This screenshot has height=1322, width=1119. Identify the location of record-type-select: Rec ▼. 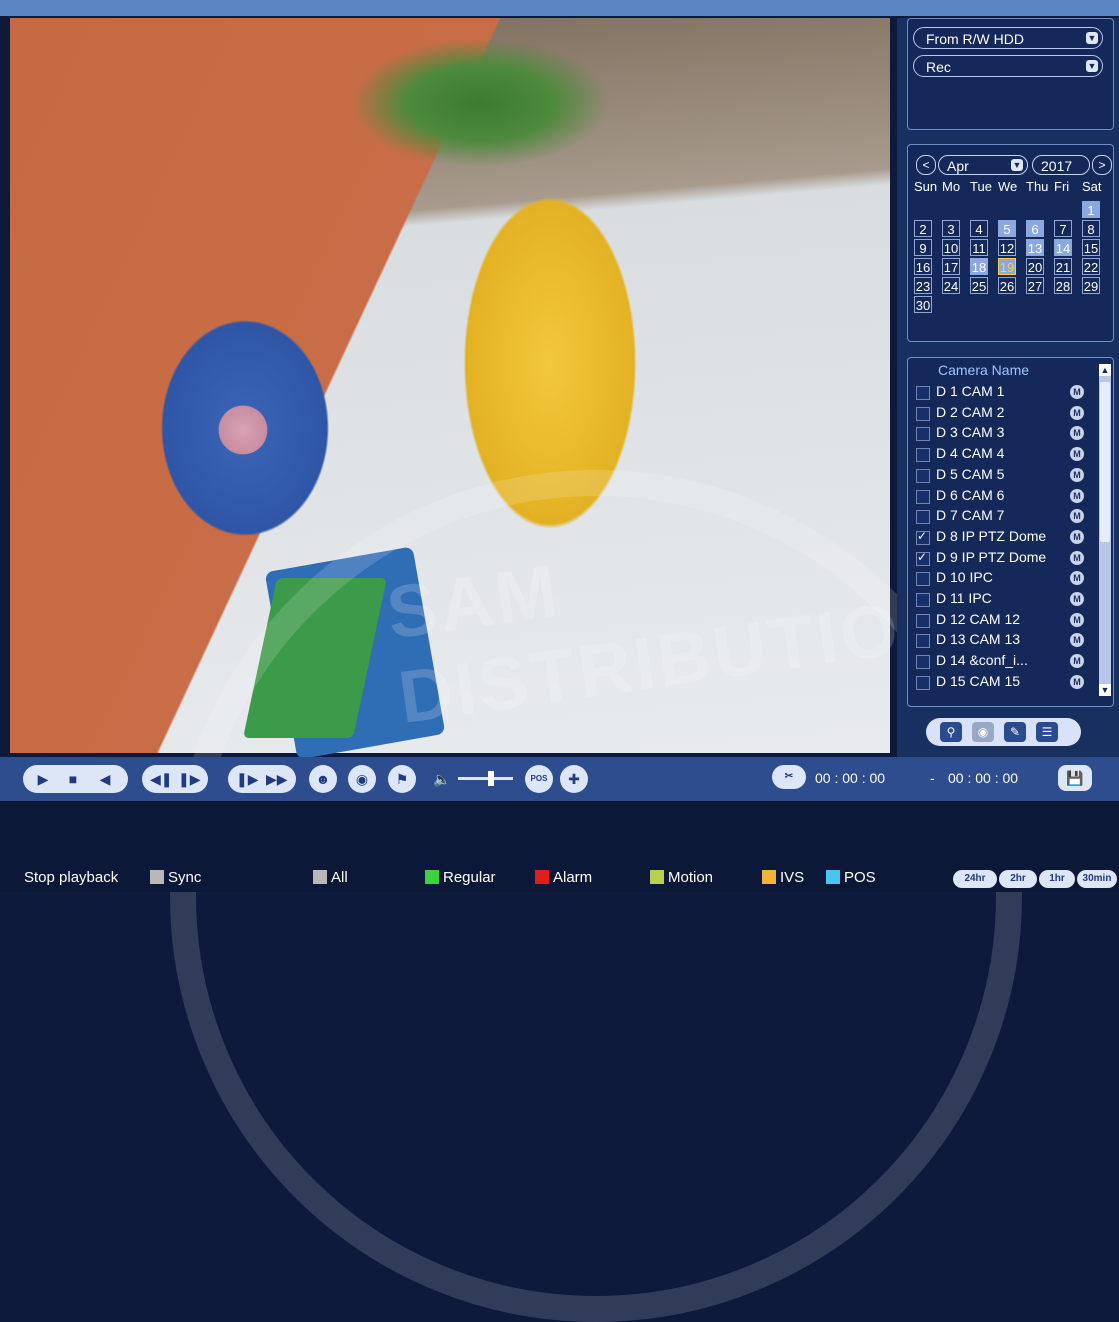
(1008, 66).